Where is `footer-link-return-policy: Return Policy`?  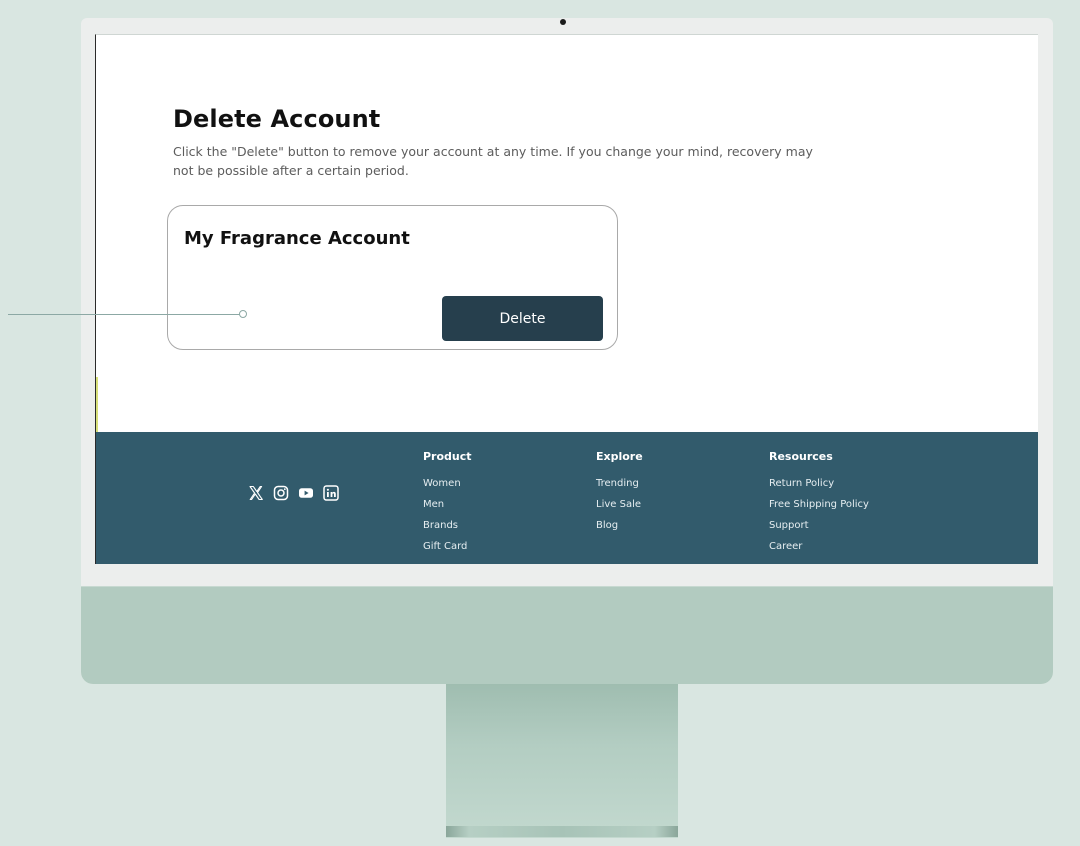 footer-link-return-policy: Return Policy is located at coordinates (819, 487).